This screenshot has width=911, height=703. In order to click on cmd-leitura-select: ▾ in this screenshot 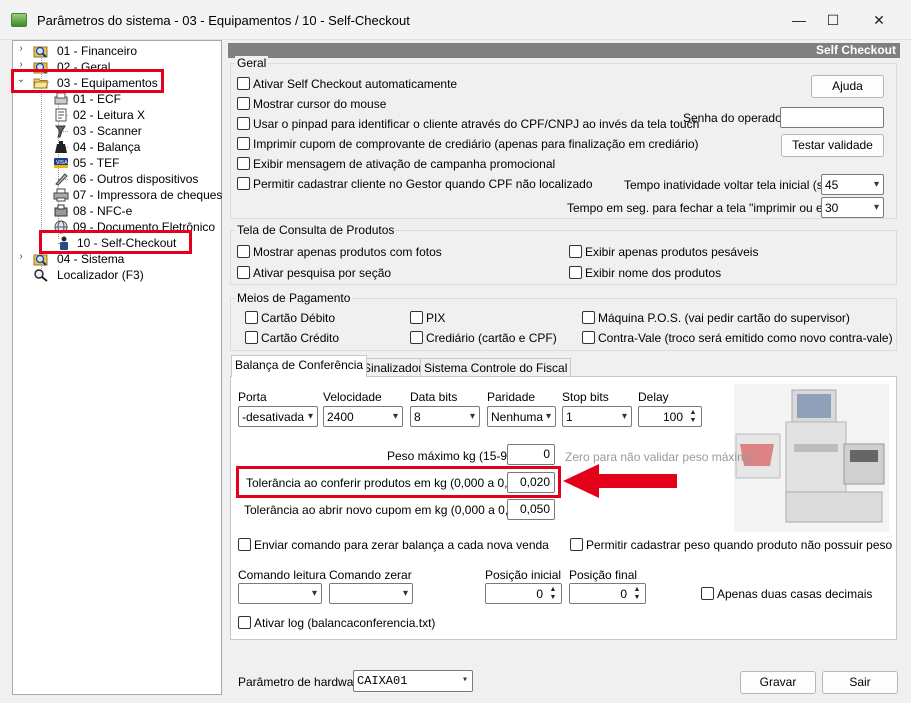, I will do `click(280, 593)`.